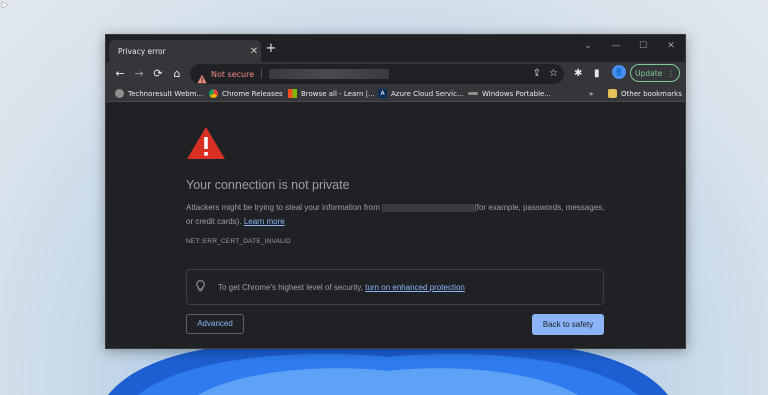  I want to click on page-title: Your connection is not private, so click(268, 185).